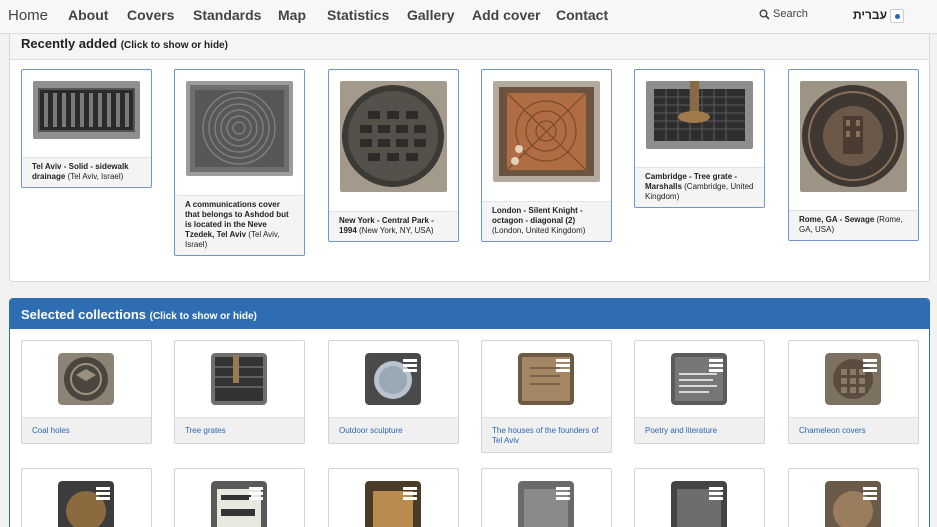 The image size is (937, 527). I want to click on recently-added-header: Recently added (Click to show or hide), so click(469, 47).